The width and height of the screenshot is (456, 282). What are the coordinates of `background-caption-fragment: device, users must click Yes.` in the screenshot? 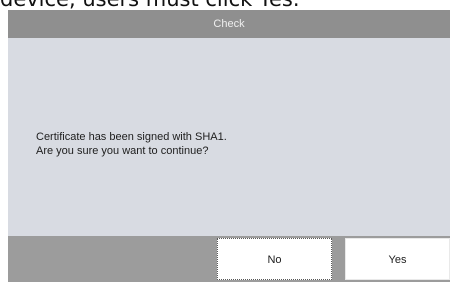 It's located at (228, 5).